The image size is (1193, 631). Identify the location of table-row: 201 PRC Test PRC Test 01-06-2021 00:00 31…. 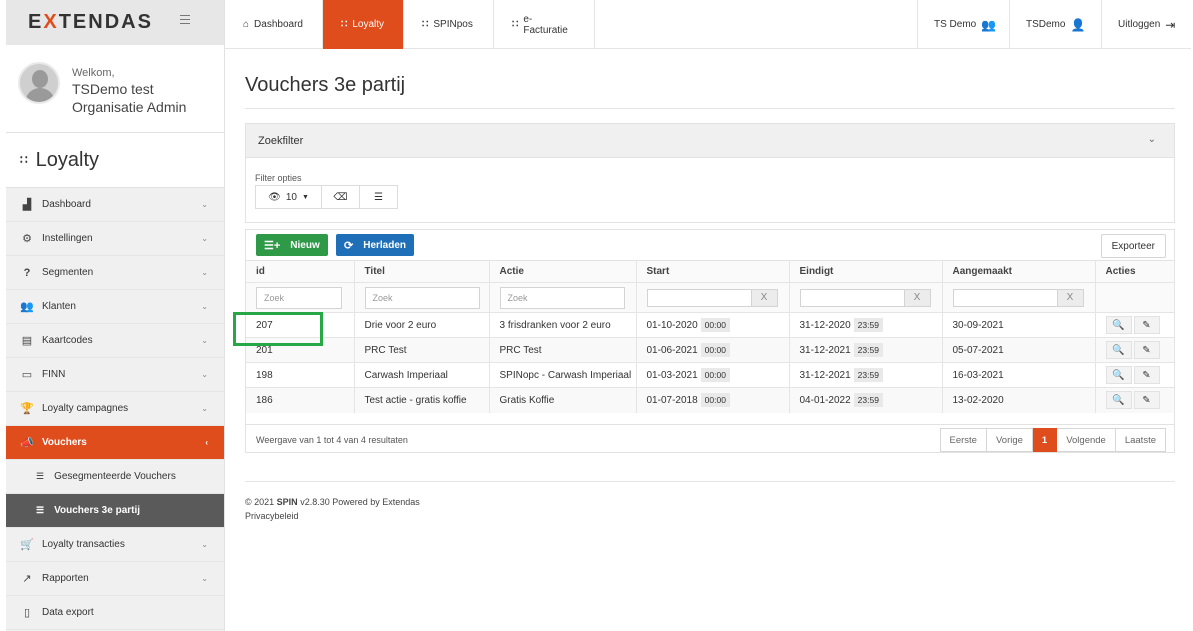
(710, 350).